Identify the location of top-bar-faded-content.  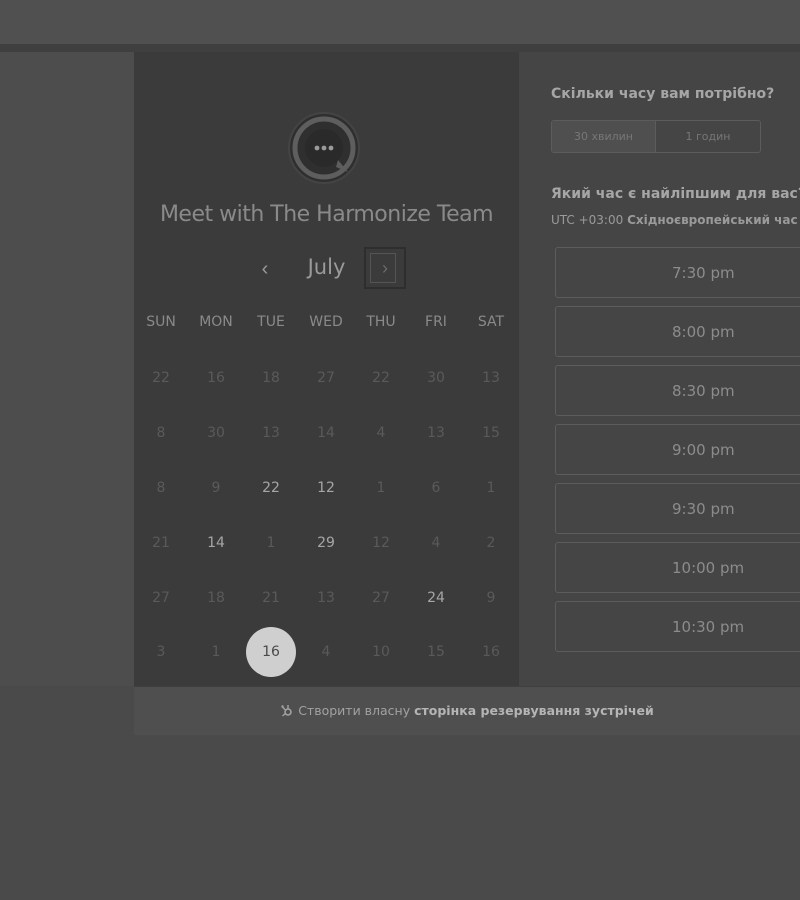
(505, 3).